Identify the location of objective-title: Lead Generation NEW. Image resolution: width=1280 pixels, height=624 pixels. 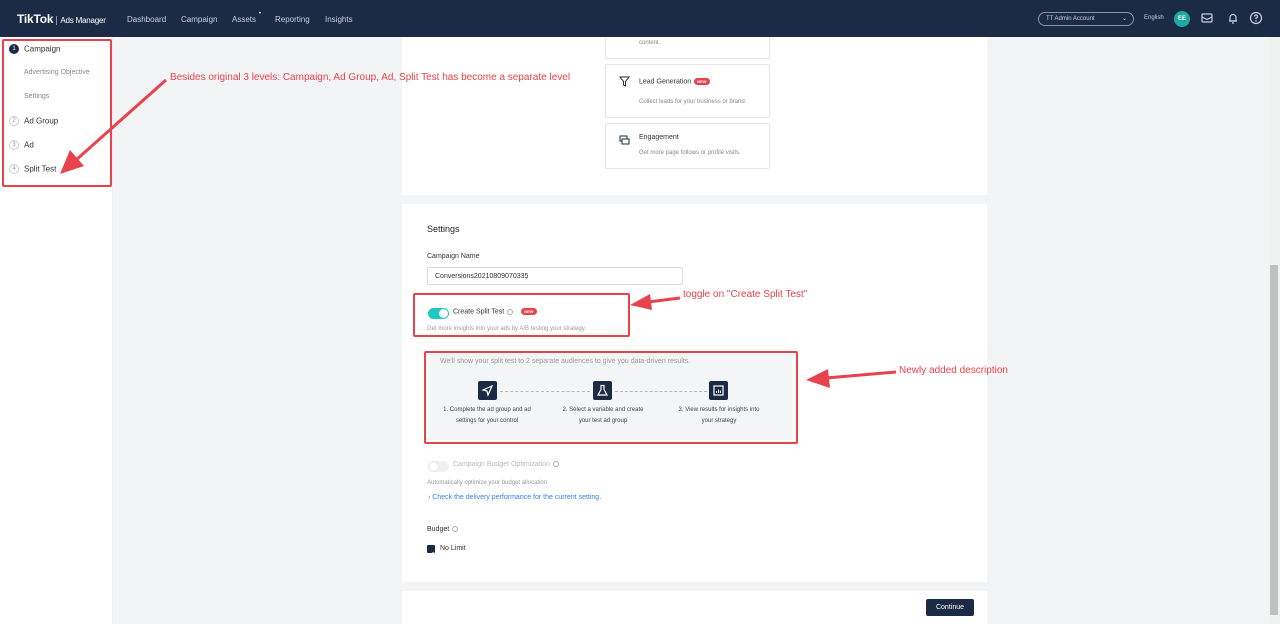
(674, 81).